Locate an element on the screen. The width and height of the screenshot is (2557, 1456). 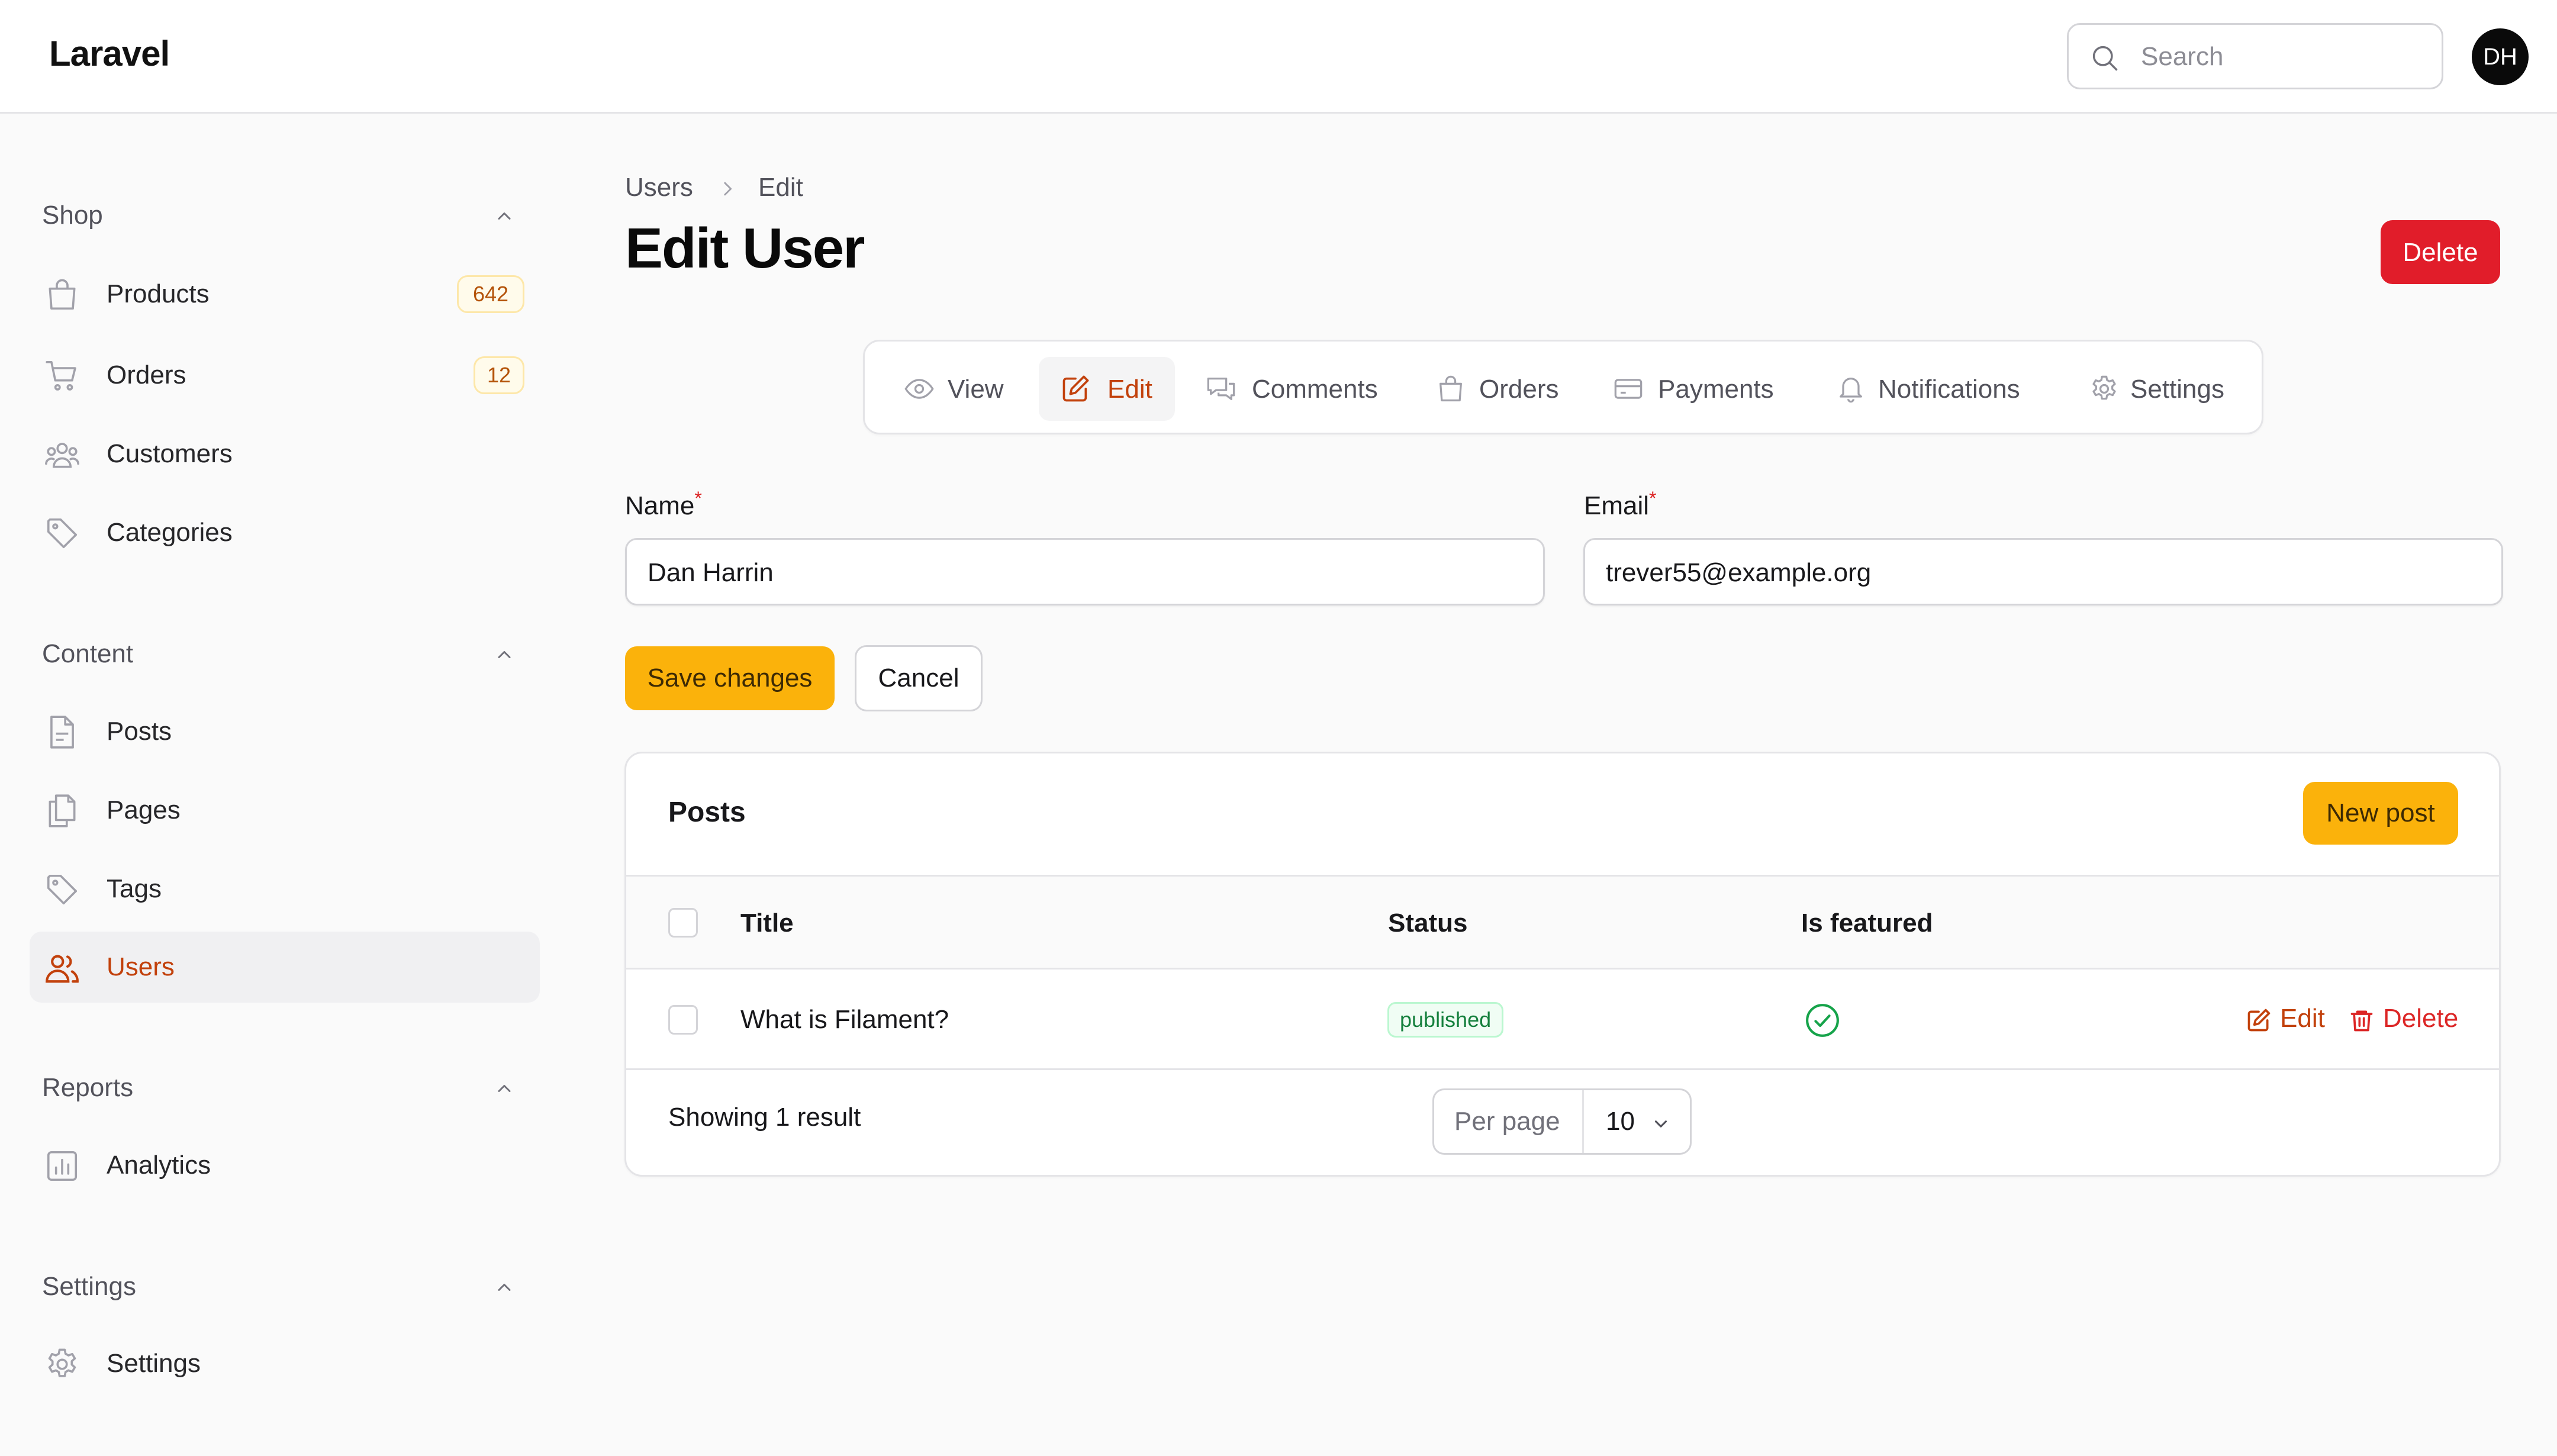
tab-comments: Comments is located at coordinates (1296, 389).